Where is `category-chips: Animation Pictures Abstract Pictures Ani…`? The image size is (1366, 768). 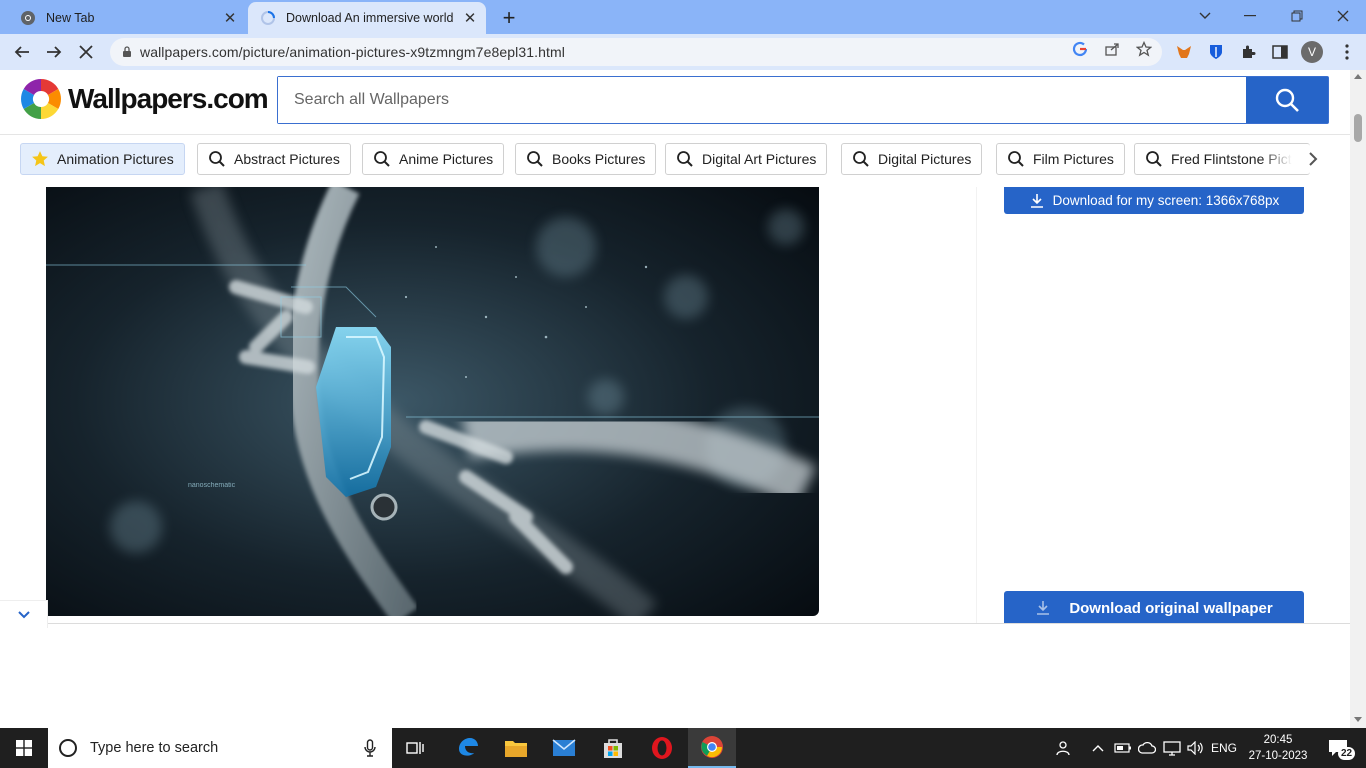 category-chips: Animation Pictures Abstract Pictures Ani… is located at coordinates (665, 159).